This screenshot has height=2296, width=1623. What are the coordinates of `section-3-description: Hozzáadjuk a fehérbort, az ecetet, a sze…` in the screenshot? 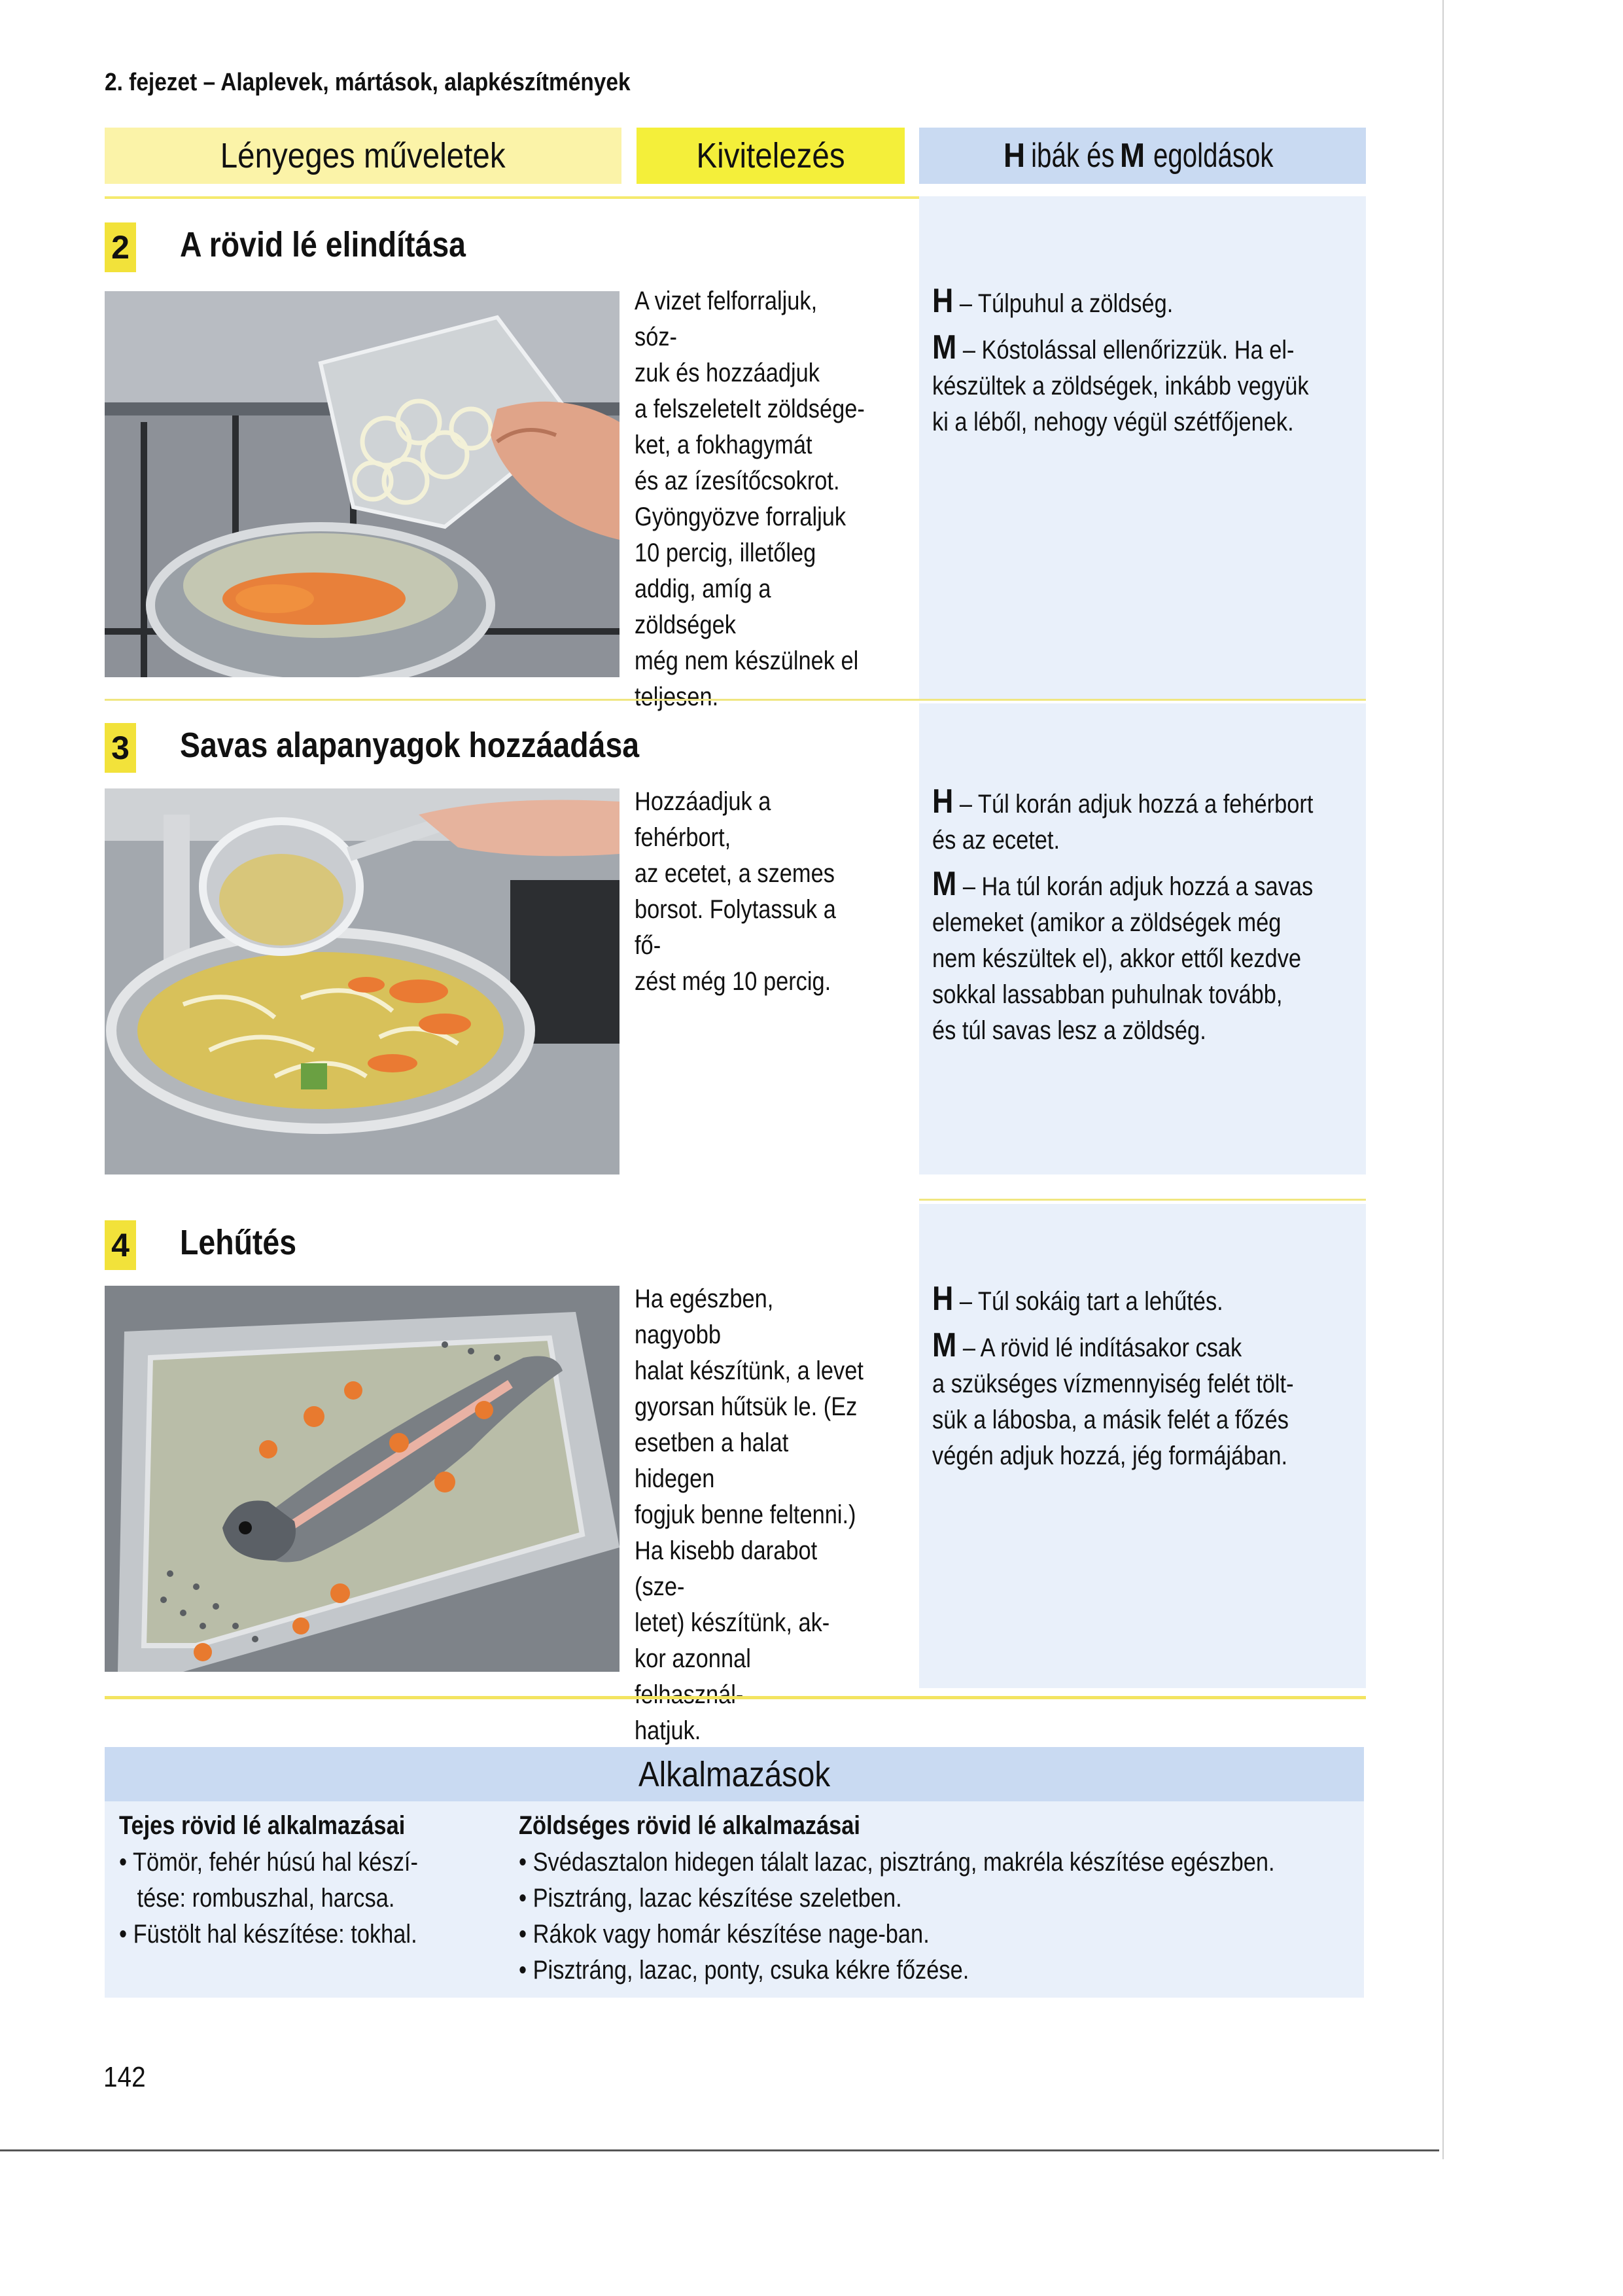 It's located at (750, 892).